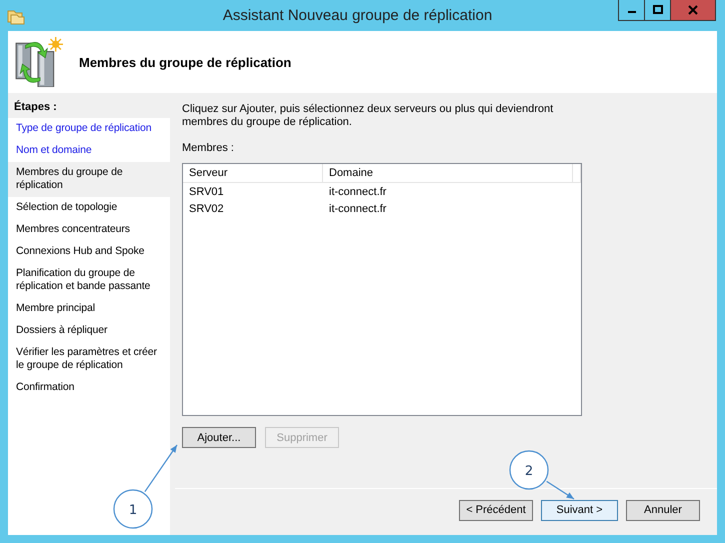 This screenshot has height=543, width=725. I want to click on maximize-icon, so click(657, 10).